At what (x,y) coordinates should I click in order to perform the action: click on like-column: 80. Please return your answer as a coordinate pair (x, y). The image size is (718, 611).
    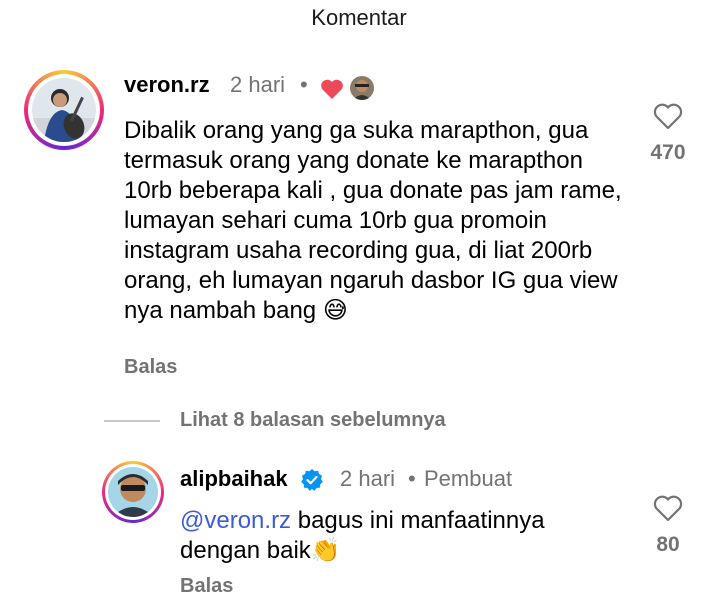
    Looking at the image, I should click on (668, 525).